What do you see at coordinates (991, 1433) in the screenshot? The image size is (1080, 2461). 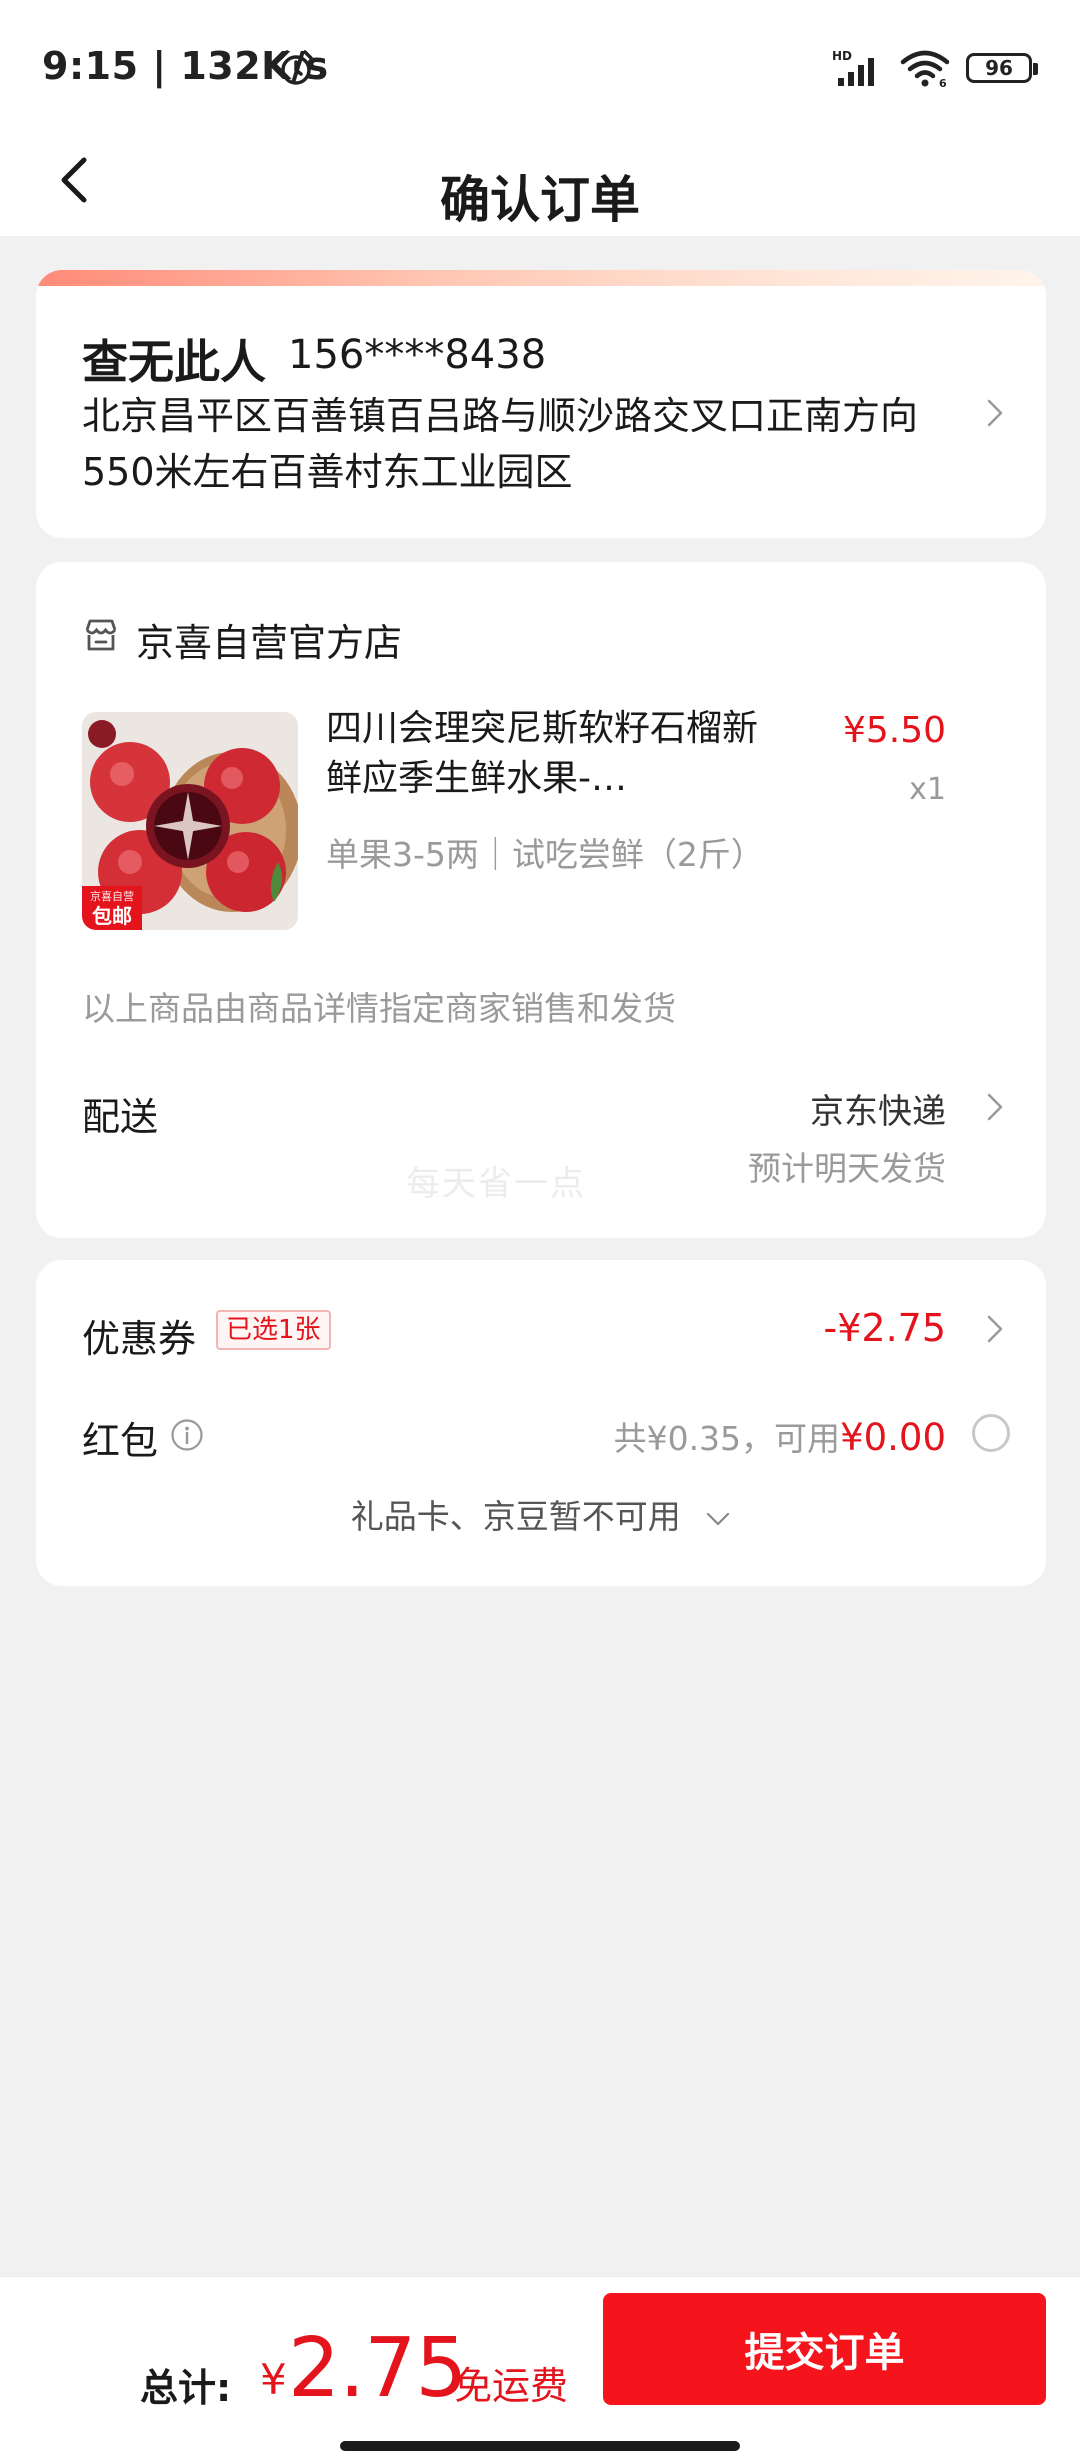 I see `redpacket-radio` at bounding box center [991, 1433].